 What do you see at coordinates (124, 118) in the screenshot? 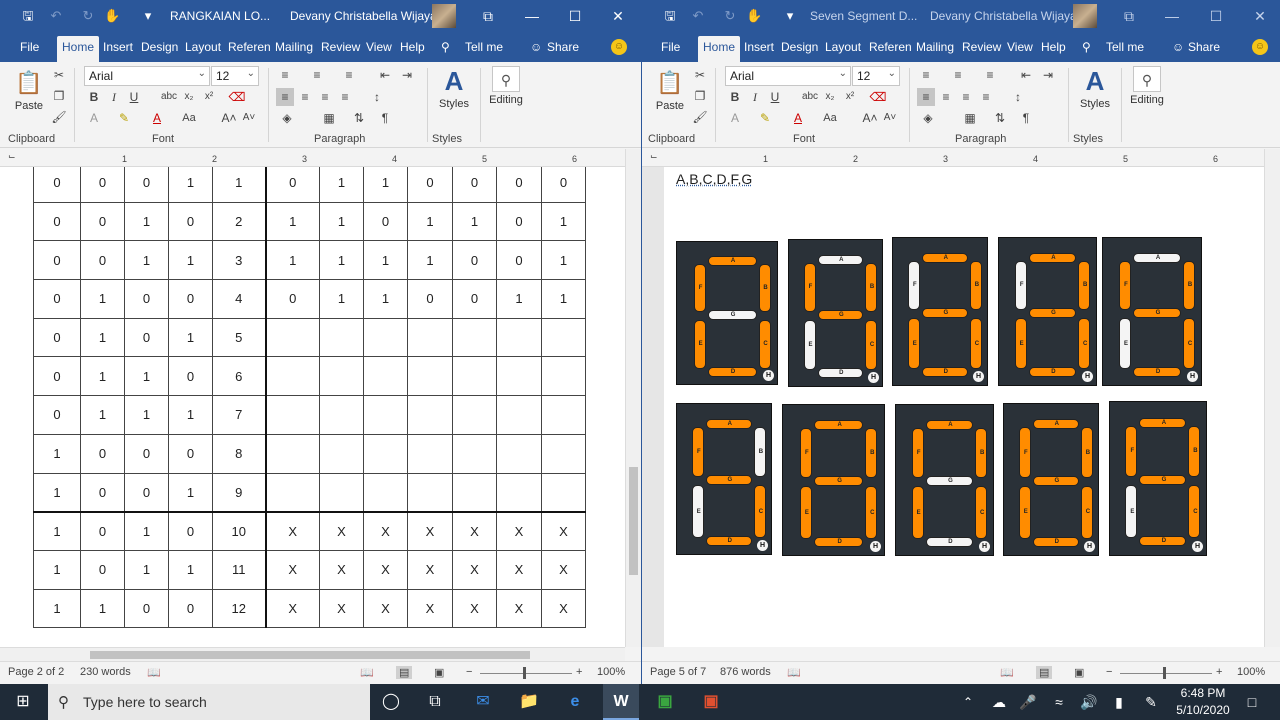
I see `highlight-icon: ✎` at bounding box center [124, 118].